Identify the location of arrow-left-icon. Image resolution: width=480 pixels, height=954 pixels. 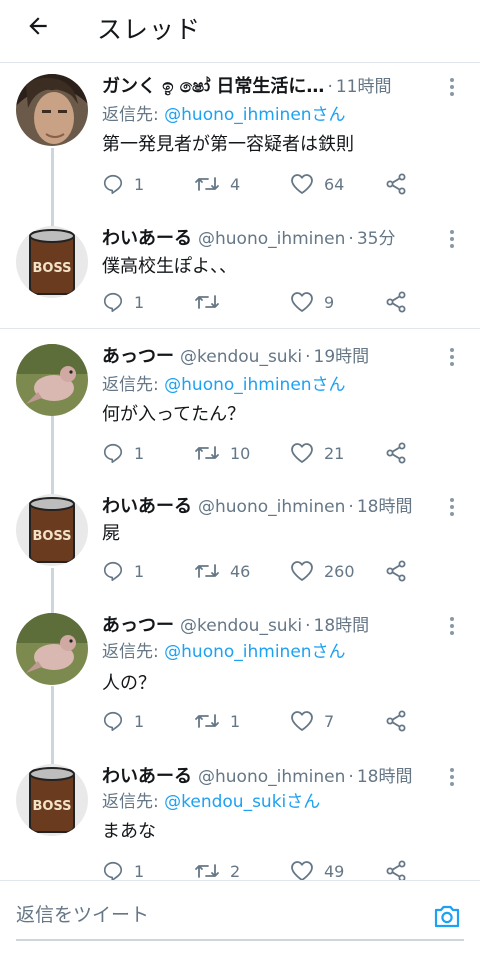
(38, 26).